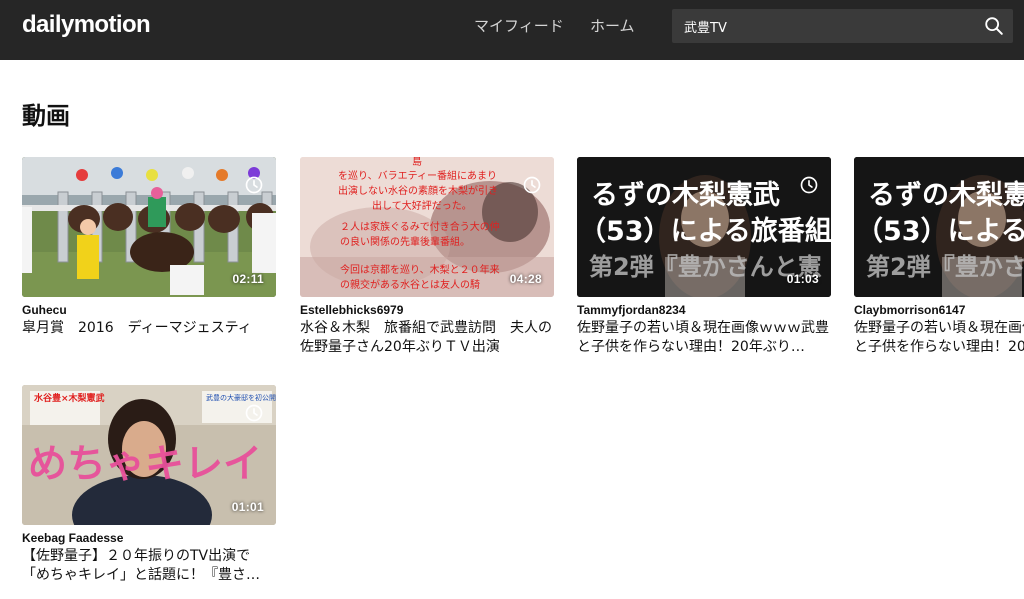 The height and width of the screenshot is (599, 1024). Describe the element at coordinates (410, 285) in the screenshot. I see `overlay-line: の親交がある水谷とは友人の騎` at that location.